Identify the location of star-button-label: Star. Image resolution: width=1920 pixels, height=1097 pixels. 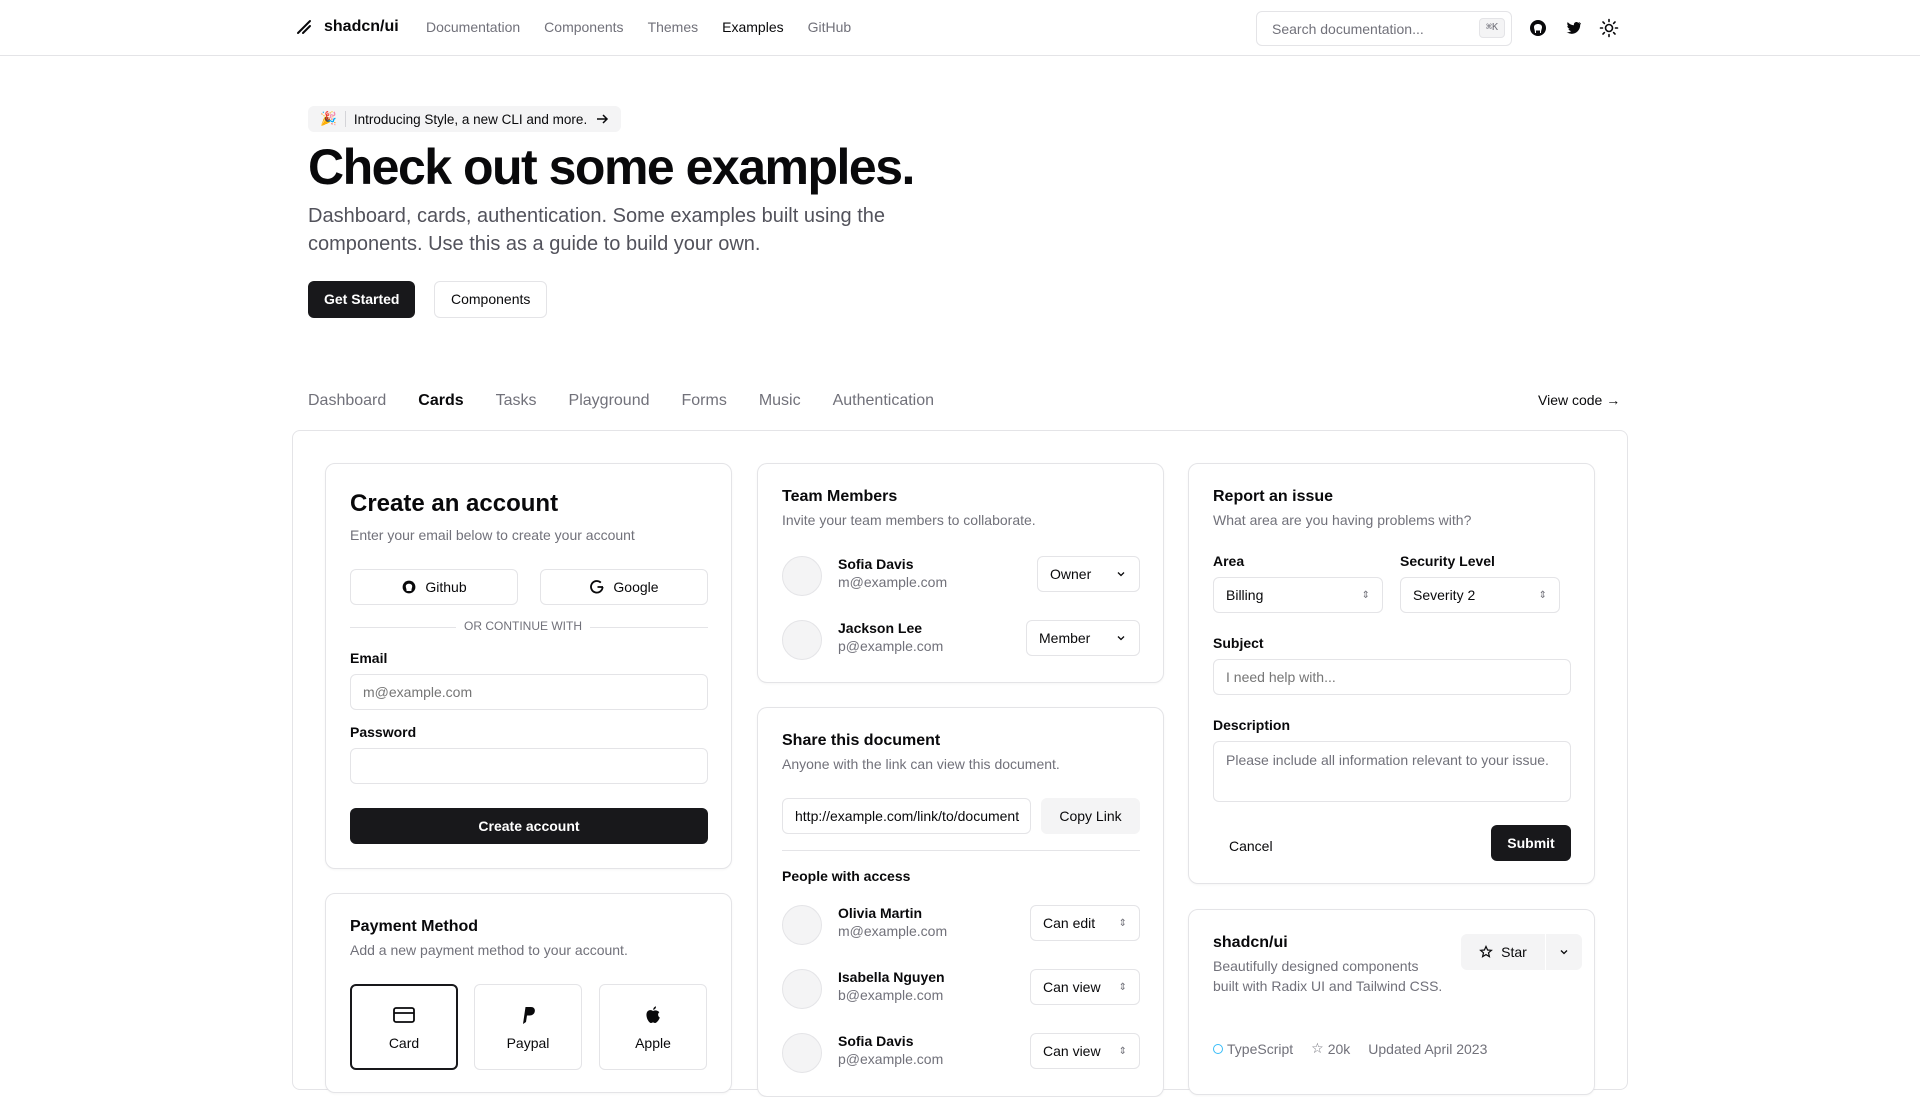
(1514, 952).